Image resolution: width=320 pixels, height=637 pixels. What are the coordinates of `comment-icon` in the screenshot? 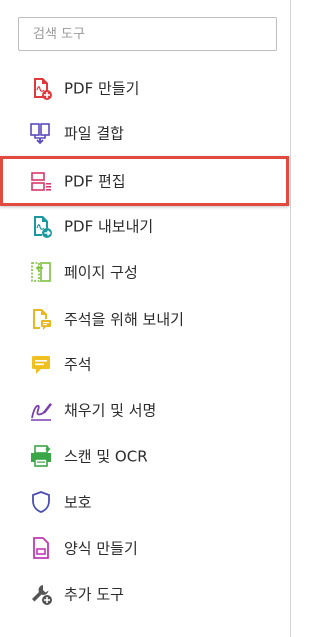 It's located at (41, 364).